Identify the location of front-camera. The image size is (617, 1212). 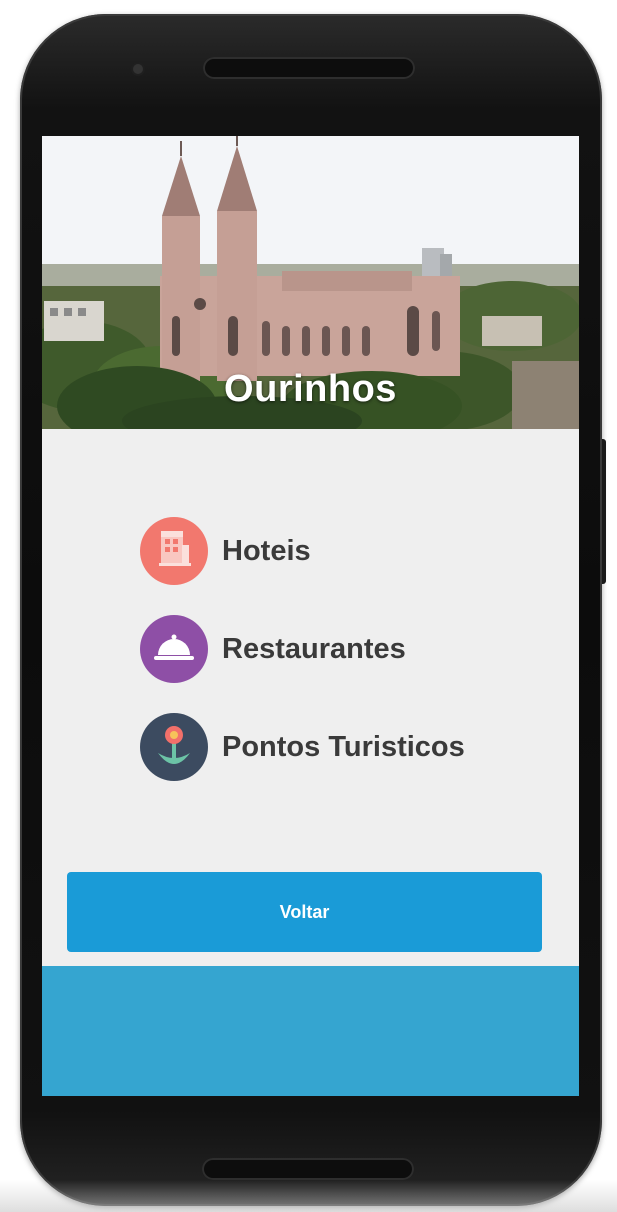
(138, 69).